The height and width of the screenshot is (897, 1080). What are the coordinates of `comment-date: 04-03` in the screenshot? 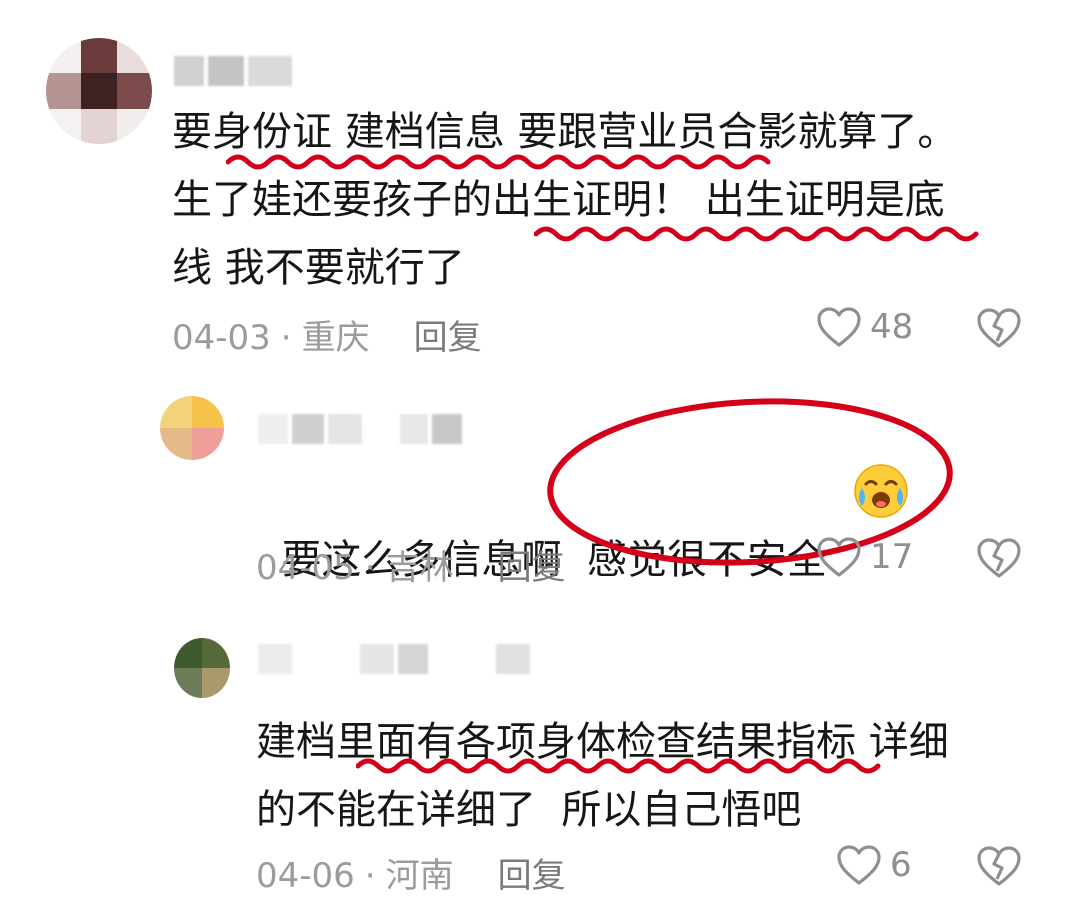 It's located at (221, 338).